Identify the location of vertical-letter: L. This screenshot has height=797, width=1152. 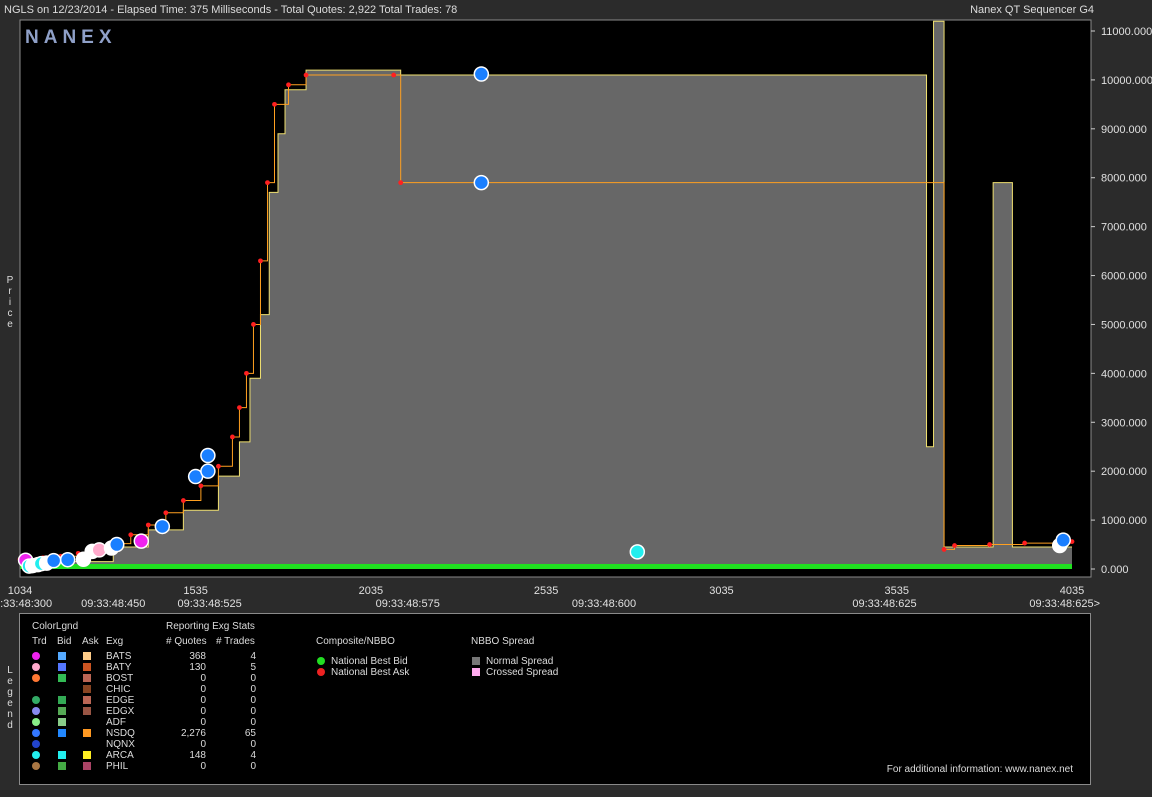
(10, 670).